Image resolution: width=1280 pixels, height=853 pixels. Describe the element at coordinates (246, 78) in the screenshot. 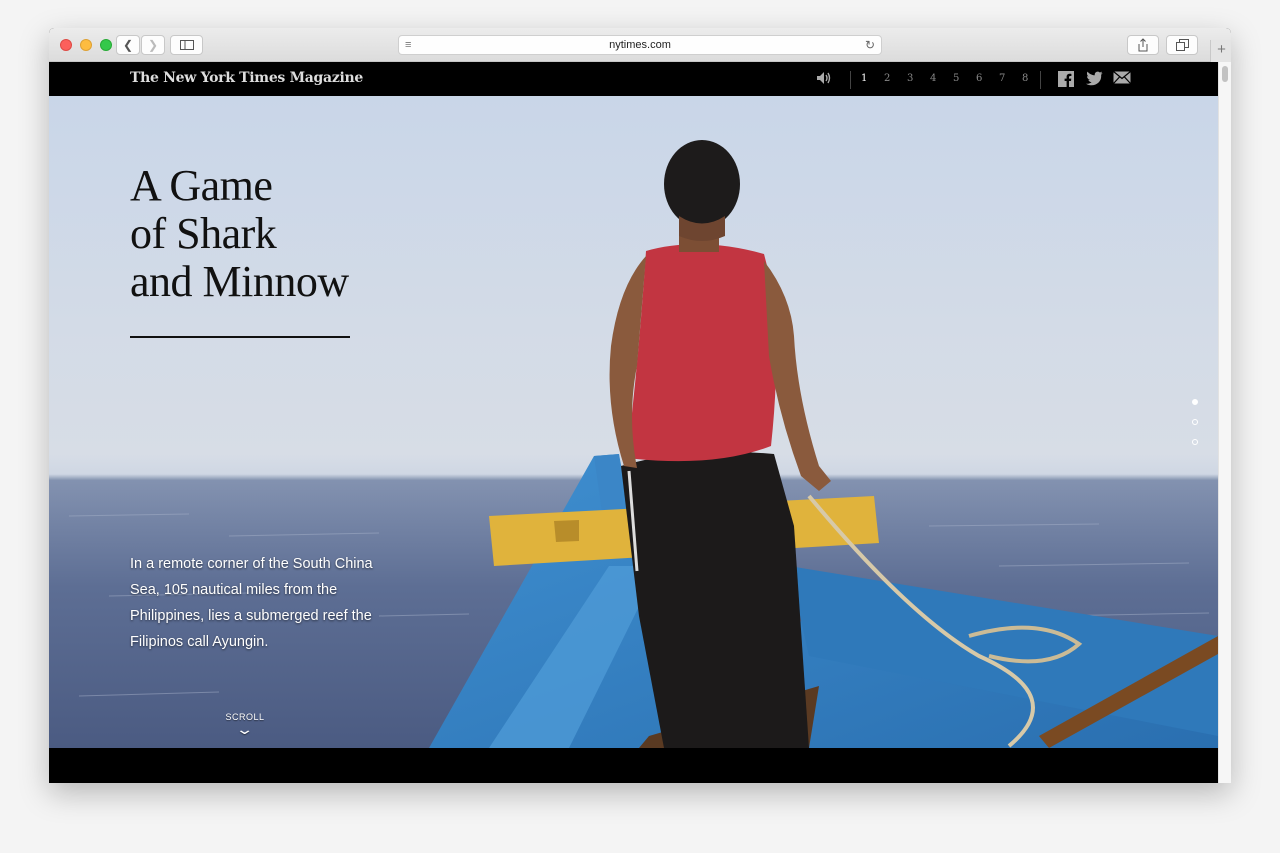

I see `nyt-magazine-logo: The New York Times Magazine` at that location.